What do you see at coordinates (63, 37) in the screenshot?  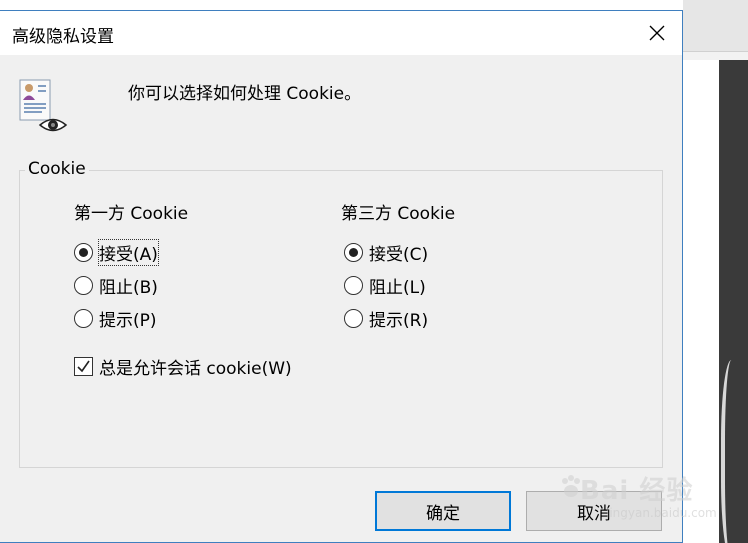 I see `dialog-title: 高级隐私设置` at bounding box center [63, 37].